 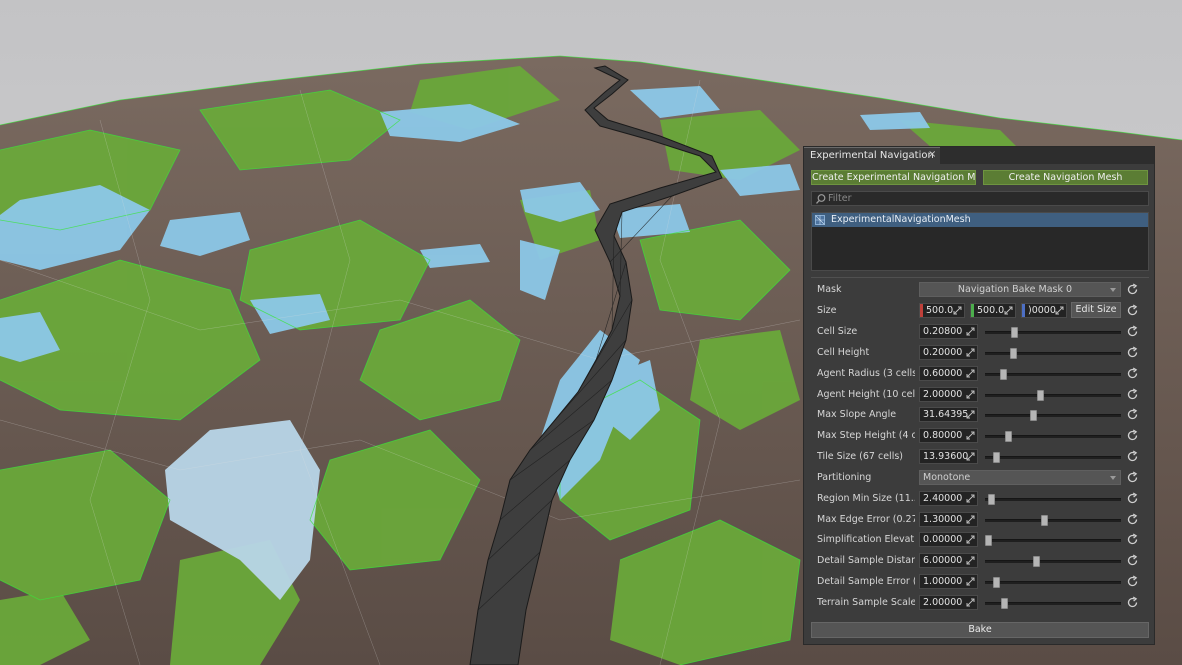 What do you see at coordinates (943, 519) in the screenshot?
I see `property-value: 1.30000` at bounding box center [943, 519].